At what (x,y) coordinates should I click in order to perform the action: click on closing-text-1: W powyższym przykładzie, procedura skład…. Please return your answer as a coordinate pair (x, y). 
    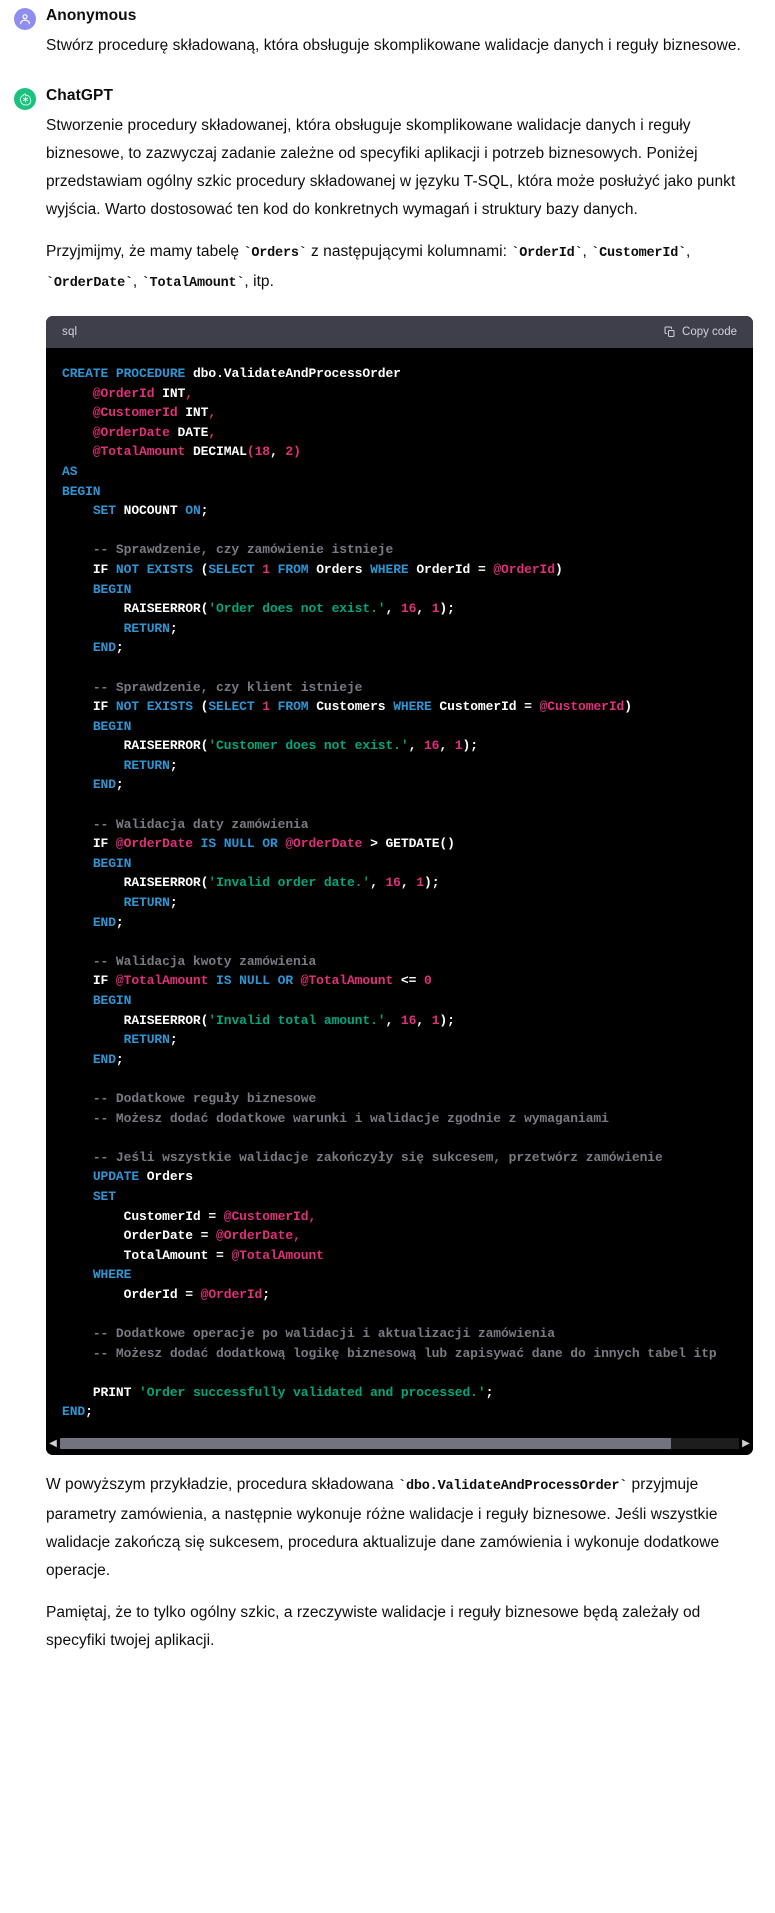
    Looking at the image, I should click on (222, 1485).